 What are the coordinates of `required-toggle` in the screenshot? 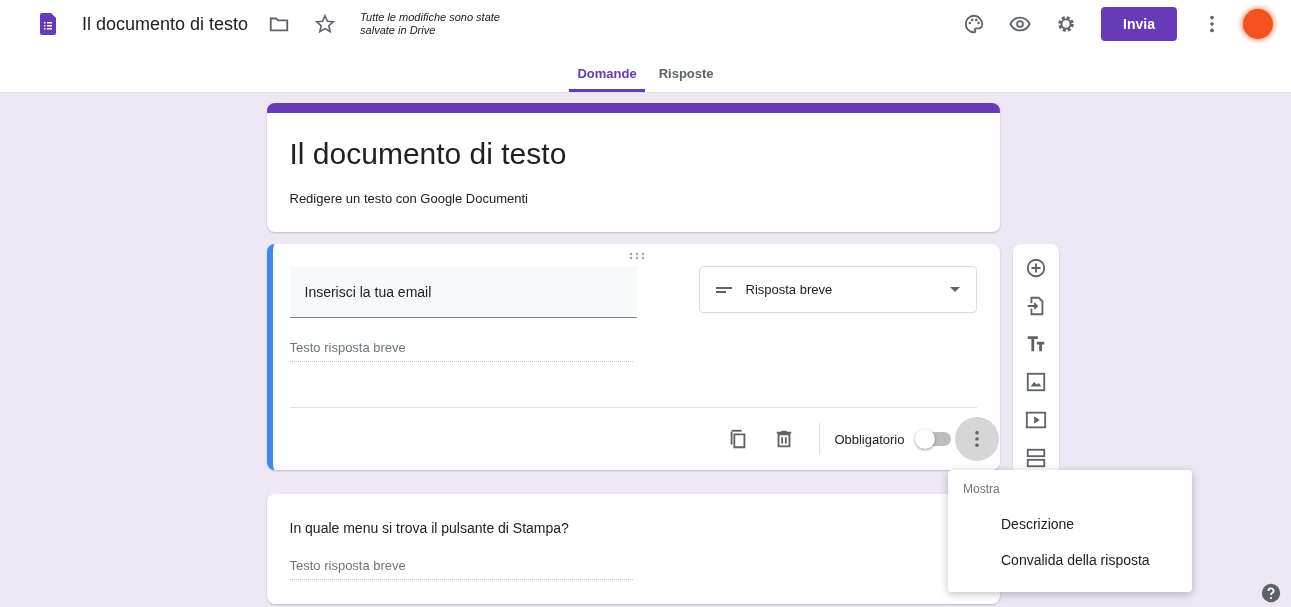 It's located at (933, 439).